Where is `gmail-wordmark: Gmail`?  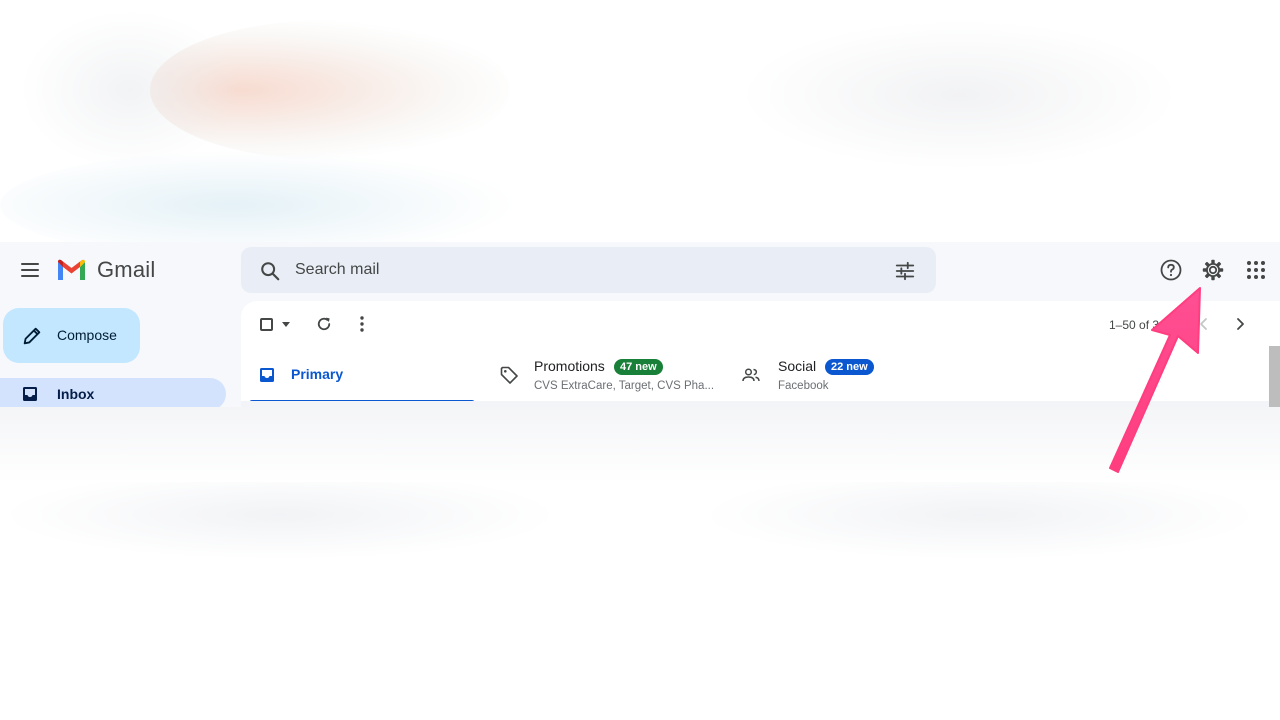
gmail-wordmark: Gmail is located at coordinates (126, 269).